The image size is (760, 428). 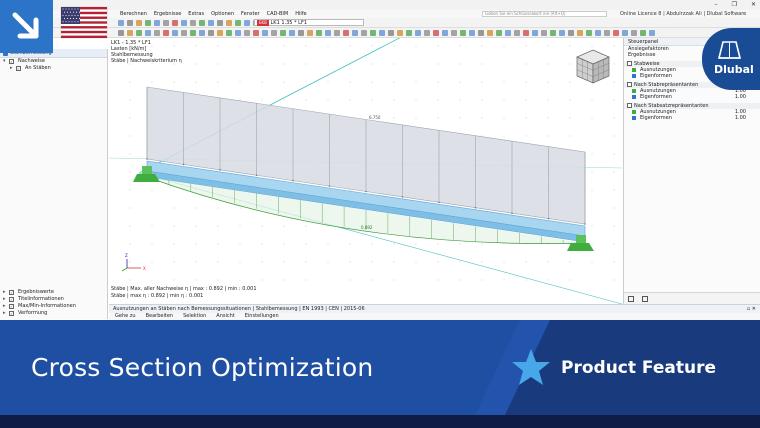 I want to click on collapse-icon: ▾, so click(x=4, y=61).